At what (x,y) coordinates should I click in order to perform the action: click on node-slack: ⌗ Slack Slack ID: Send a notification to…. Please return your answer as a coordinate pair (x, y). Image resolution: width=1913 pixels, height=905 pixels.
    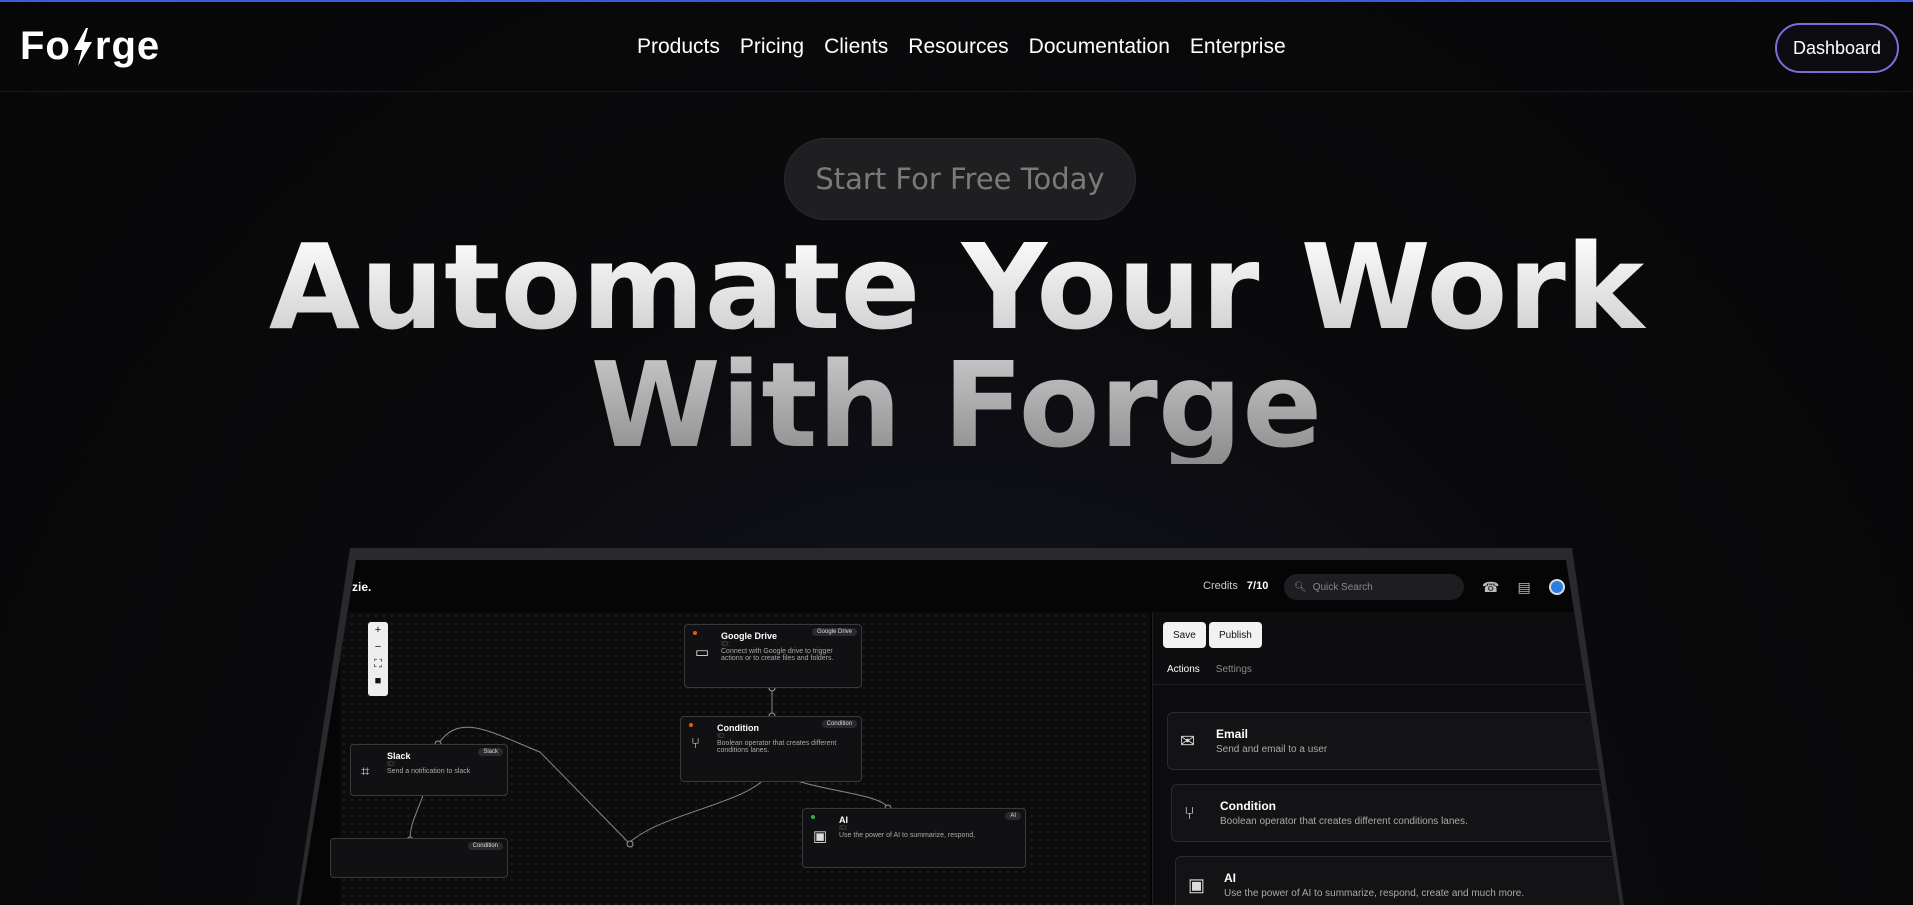
    Looking at the image, I should click on (429, 770).